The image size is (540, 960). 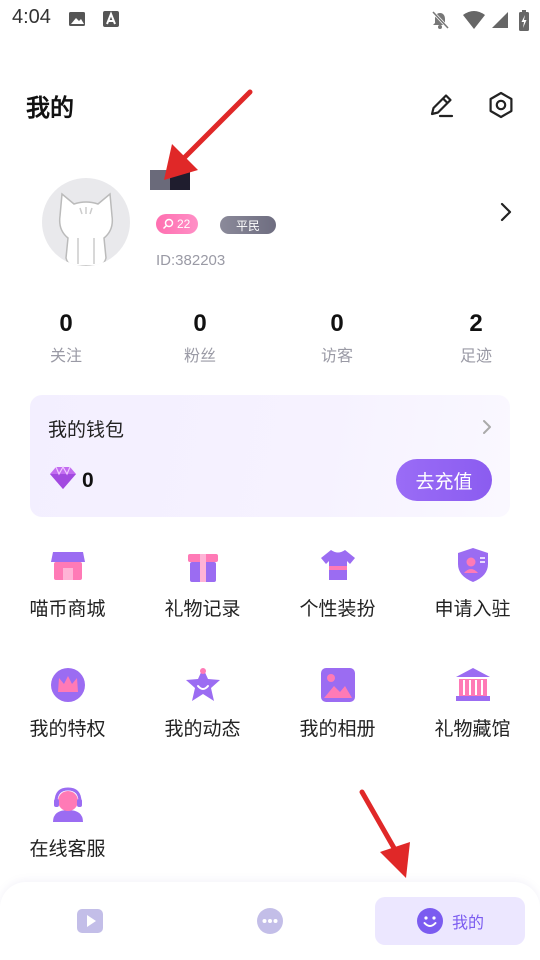 What do you see at coordinates (86, 229) in the screenshot?
I see `cat-avatar-icon` at bounding box center [86, 229].